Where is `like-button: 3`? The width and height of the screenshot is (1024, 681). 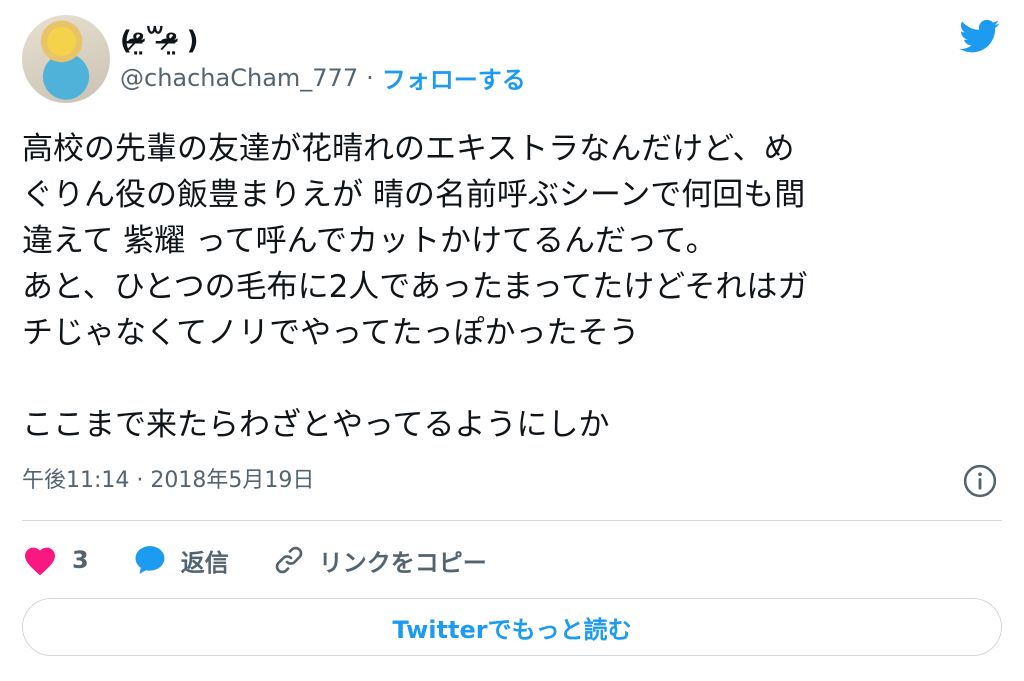
like-button: 3 is located at coordinates (55, 560).